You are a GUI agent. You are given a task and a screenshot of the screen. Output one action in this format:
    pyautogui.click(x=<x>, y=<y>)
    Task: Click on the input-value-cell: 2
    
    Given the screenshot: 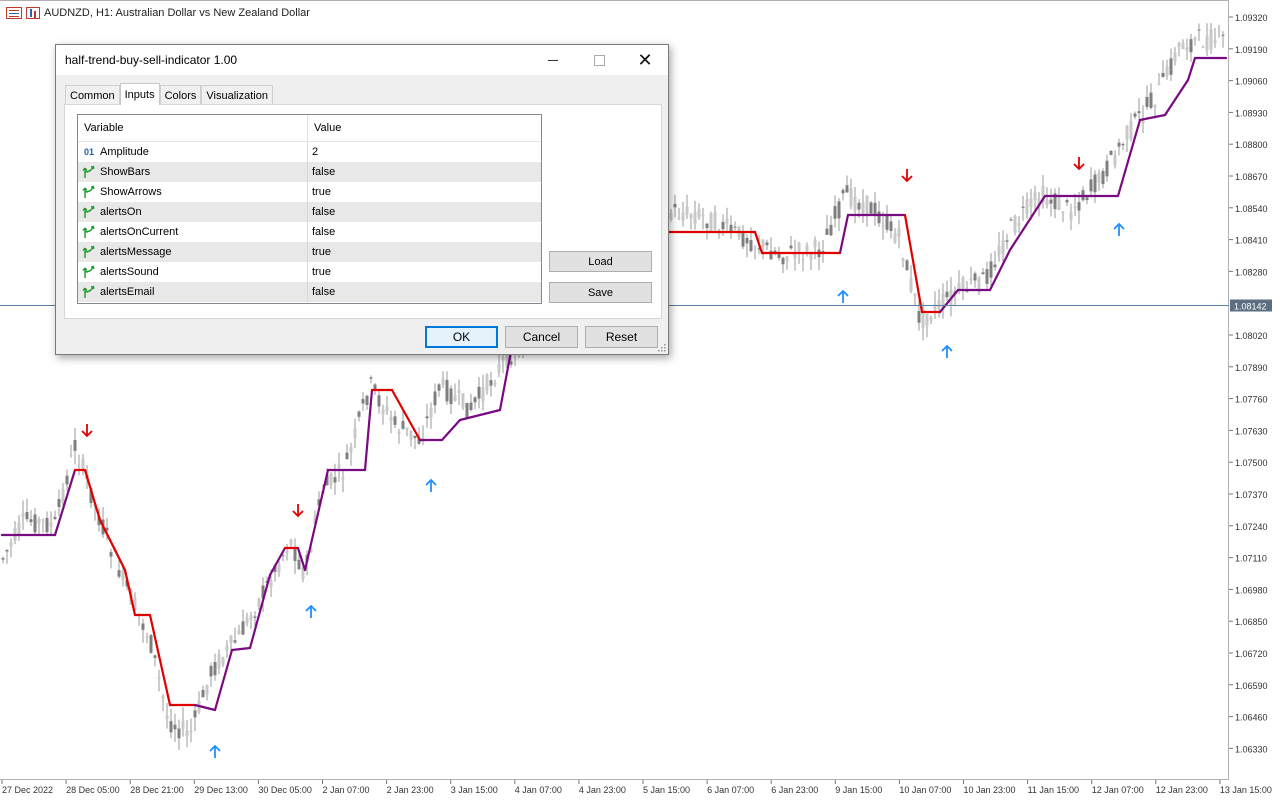 What is the action you would take?
    pyautogui.click(x=424, y=152)
    